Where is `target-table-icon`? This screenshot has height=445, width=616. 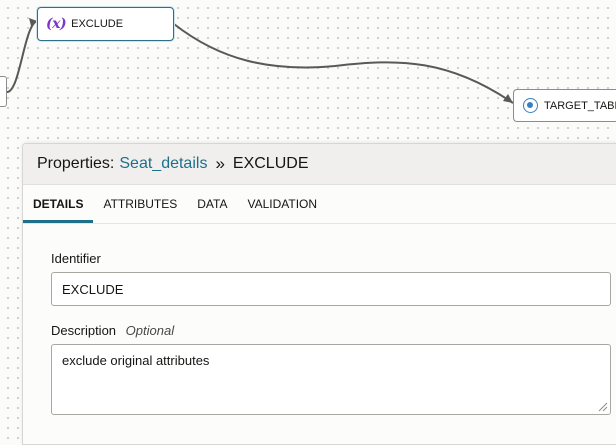 target-table-icon is located at coordinates (530, 105).